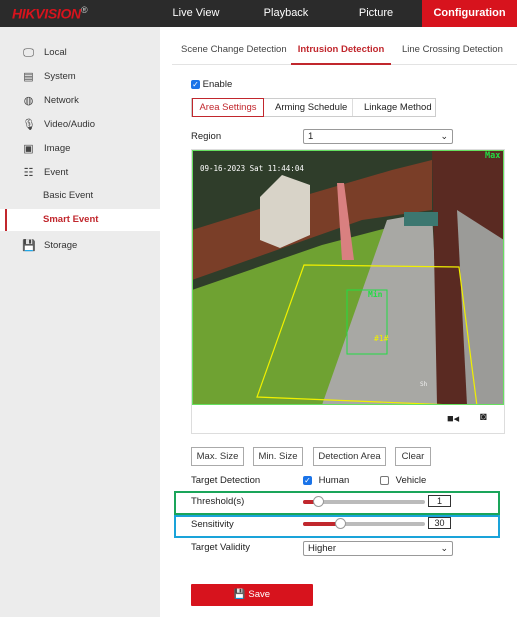 This screenshot has width=517, height=617. I want to click on vehicle-label: Vehicle, so click(411, 480).